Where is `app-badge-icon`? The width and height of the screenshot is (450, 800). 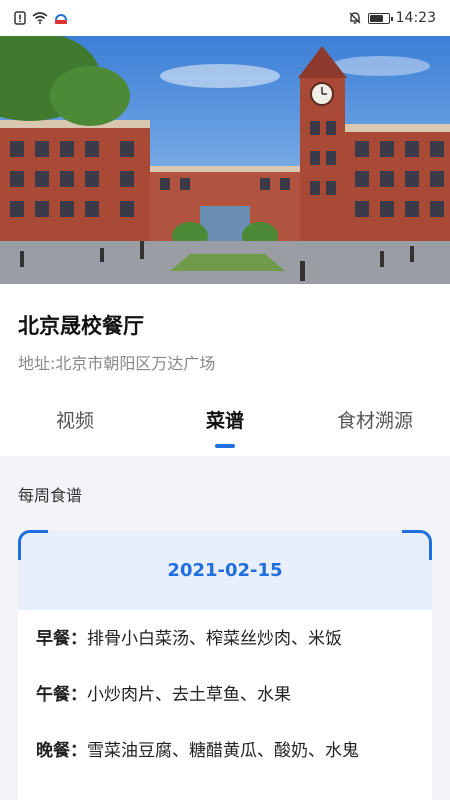 app-badge-icon is located at coordinates (61, 18).